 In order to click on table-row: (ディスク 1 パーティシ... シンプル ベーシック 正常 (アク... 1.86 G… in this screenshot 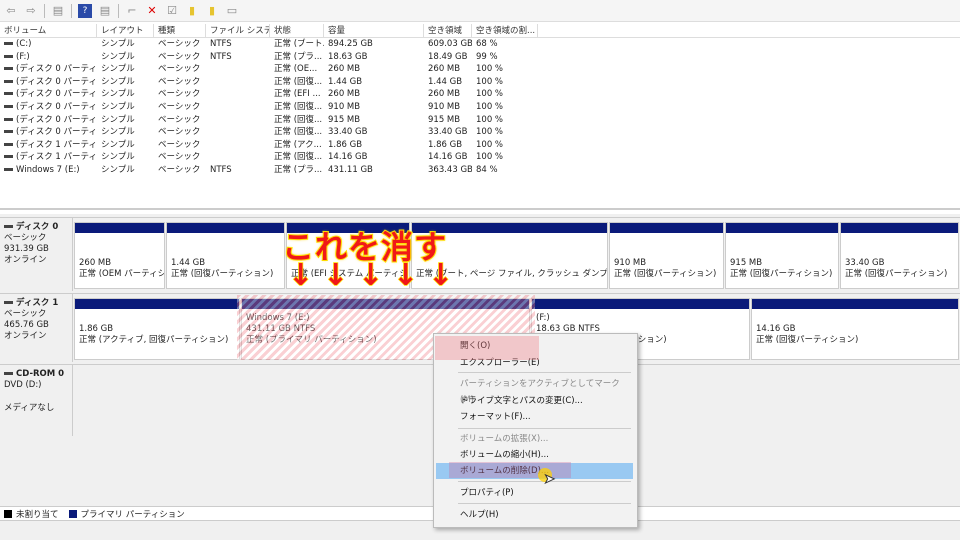, I will do `click(480, 145)`.